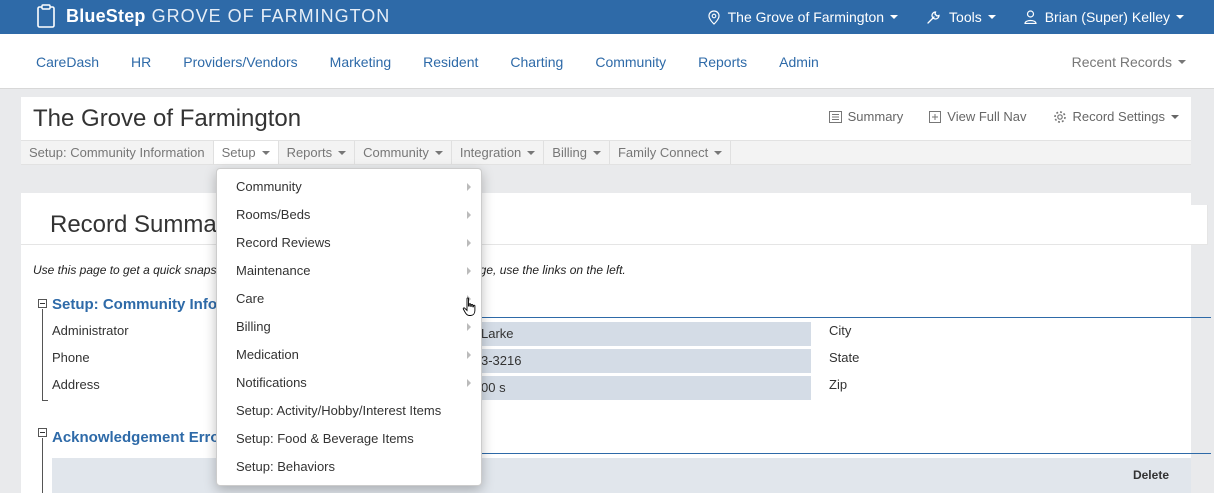 The width and height of the screenshot is (1214, 493). Describe the element at coordinates (349, 187) in the screenshot. I see `menu-item-community: Community` at that location.